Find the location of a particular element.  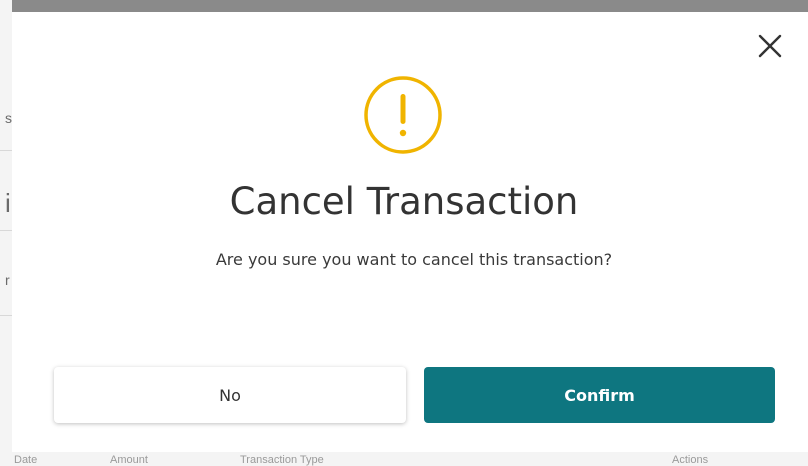

confirm-button: Confirm is located at coordinates (599, 395).